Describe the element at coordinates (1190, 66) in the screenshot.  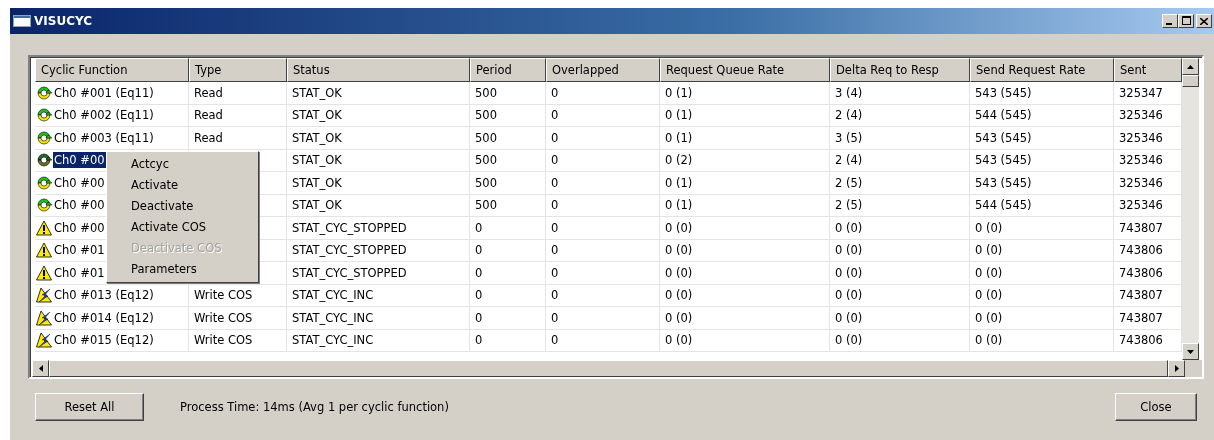
I see `up-arrow-icon` at that location.